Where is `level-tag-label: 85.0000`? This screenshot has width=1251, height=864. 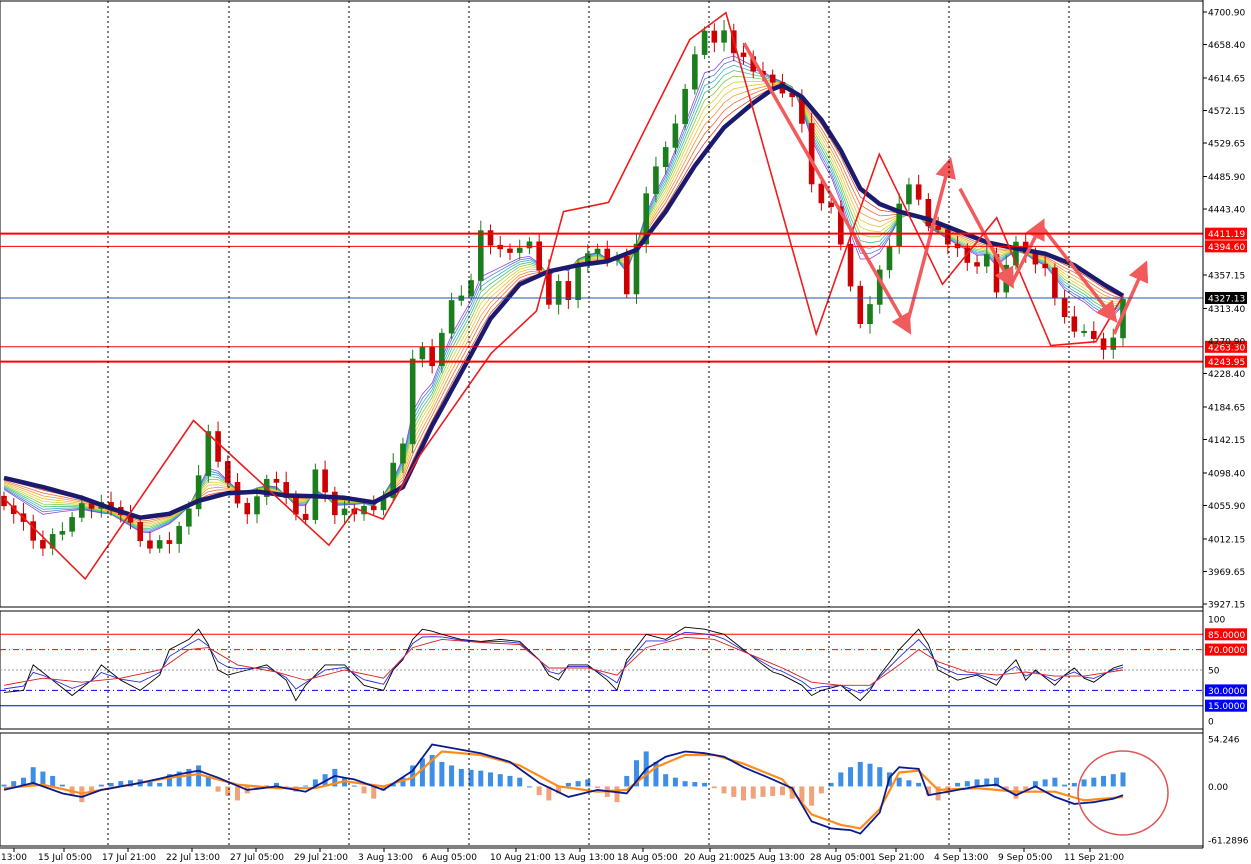 level-tag-label: 85.0000 is located at coordinates (1226, 636).